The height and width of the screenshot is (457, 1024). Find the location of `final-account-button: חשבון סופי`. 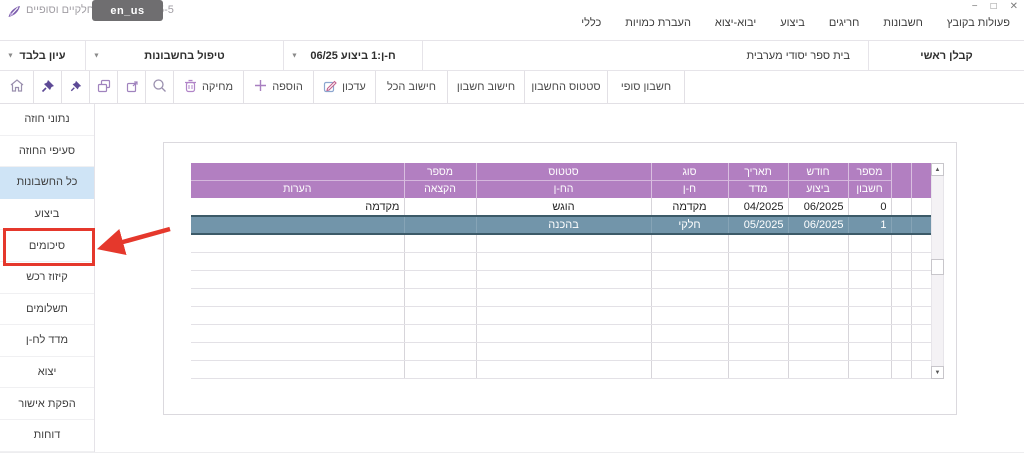

final-account-button: חשבון סופי is located at coordinates (646, 87).